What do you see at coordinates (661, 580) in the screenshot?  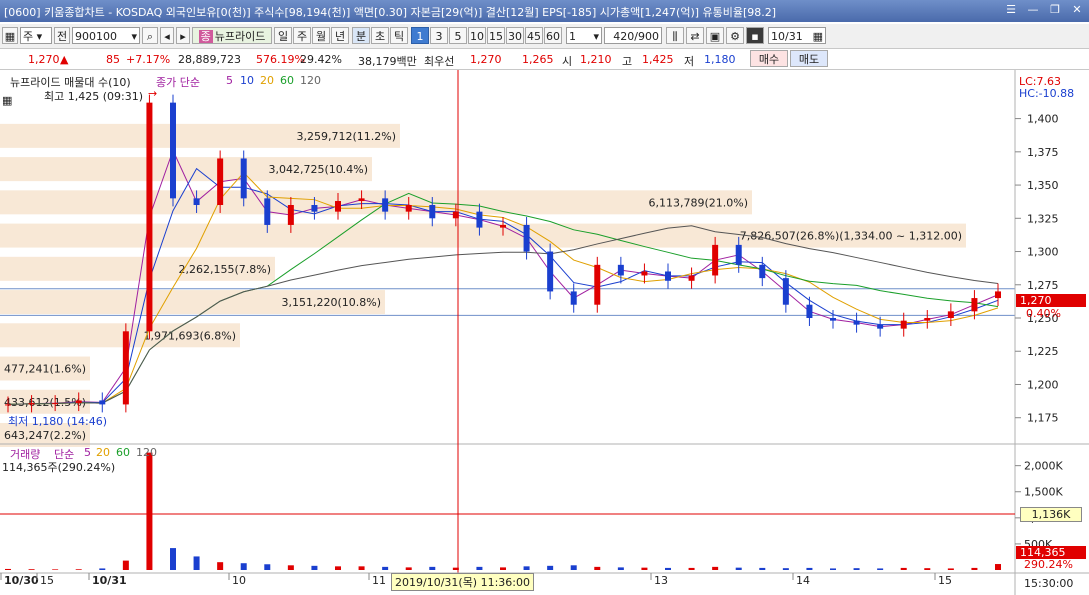 I see `x-tick-label: 13` at bounding box center [661, 580].